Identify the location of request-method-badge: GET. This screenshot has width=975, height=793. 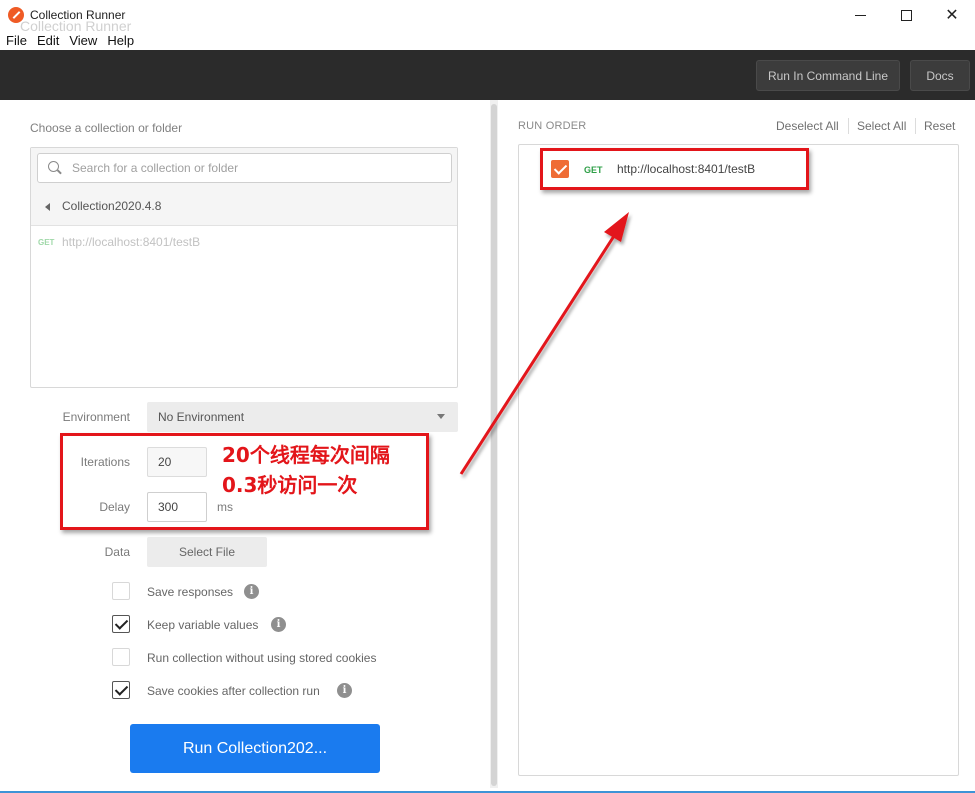
(46, 242).